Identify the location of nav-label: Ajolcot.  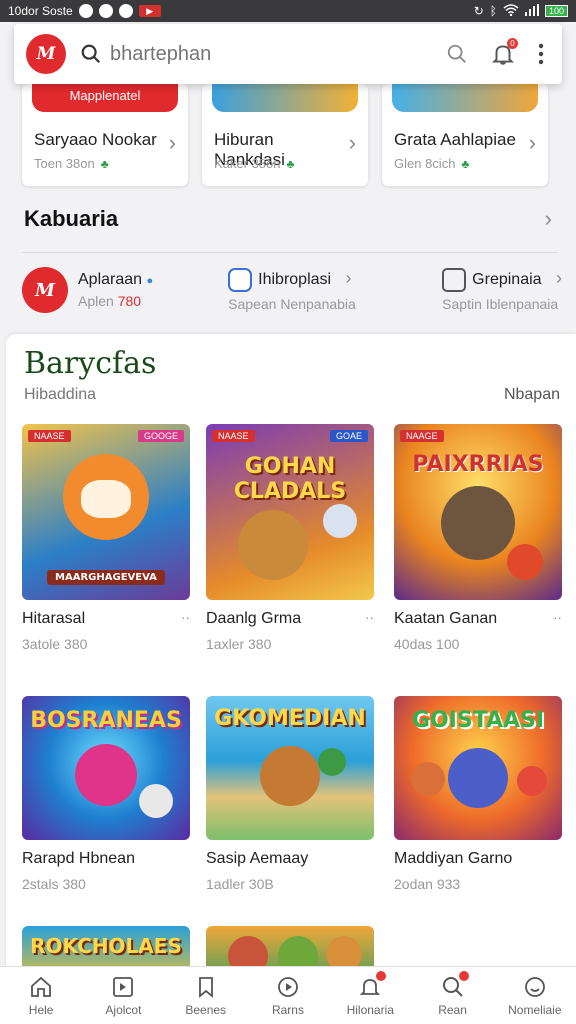
(123, 1009).